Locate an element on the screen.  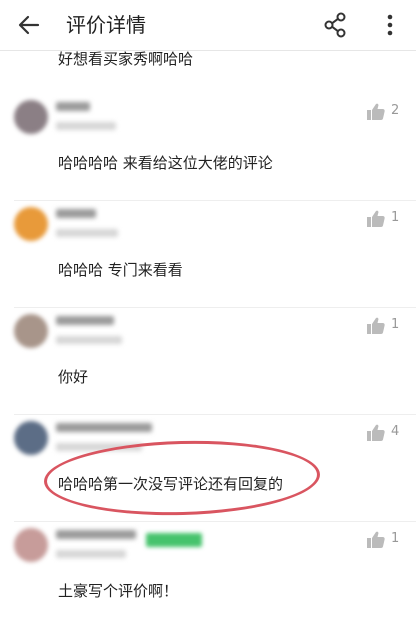
like-count: 2 is located at coordinates (395, 110).